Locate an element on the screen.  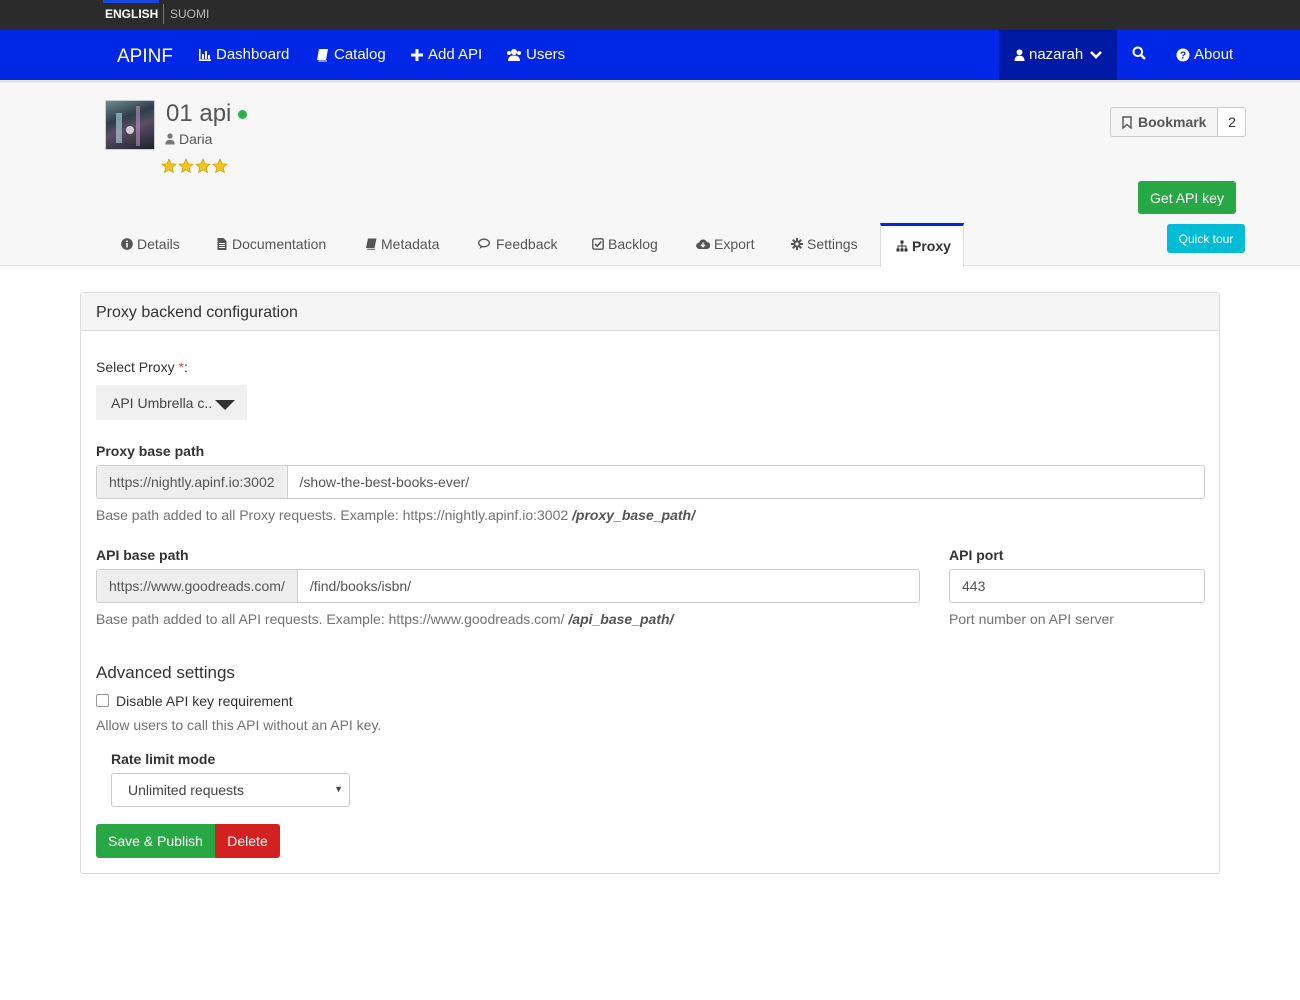
gear-icon is located at coordinates (797, 244).